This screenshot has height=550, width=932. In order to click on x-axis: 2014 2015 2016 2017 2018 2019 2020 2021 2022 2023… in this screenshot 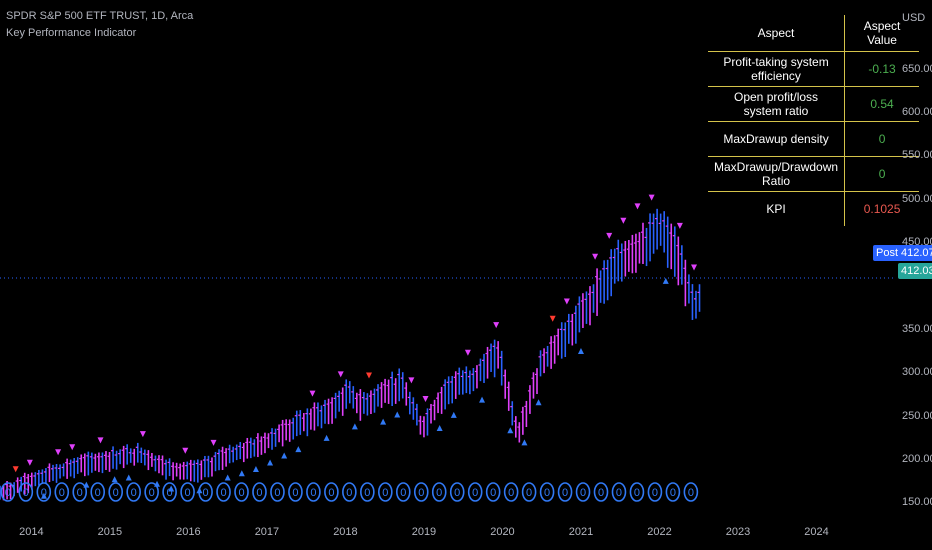, I will do `click(424, 532)`.